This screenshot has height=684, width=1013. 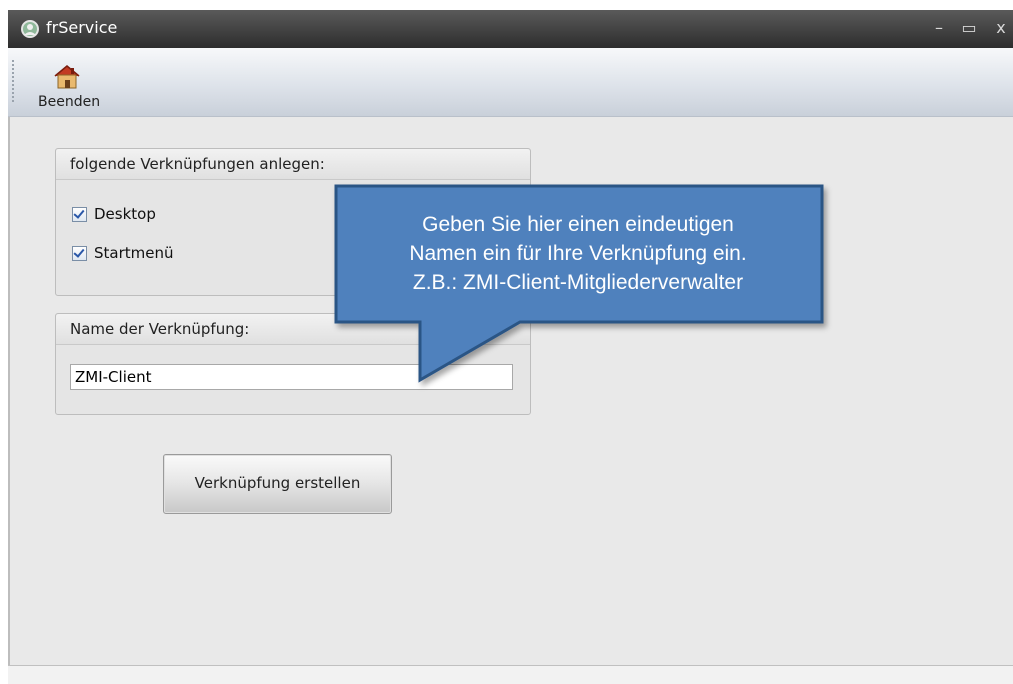 What do you see at coordinates (67, 77) in the screenshot?
I see `home-icon` at bounding box center [67, 77].